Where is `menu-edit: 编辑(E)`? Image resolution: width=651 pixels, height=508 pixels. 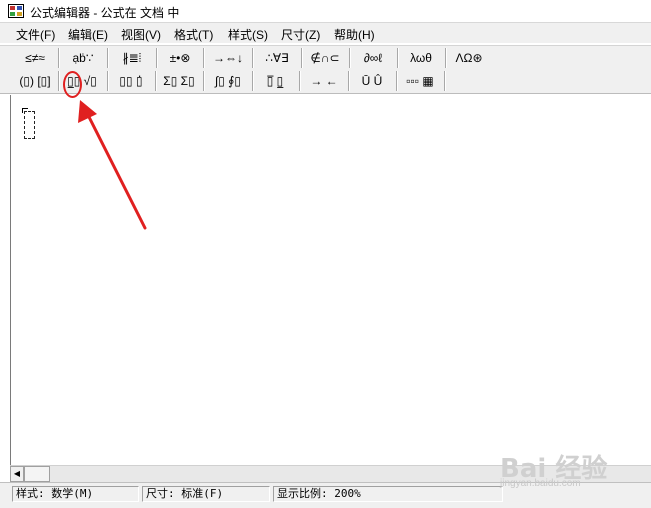 menu-edit: 编辑(E) is located at coordinates (88, 34).